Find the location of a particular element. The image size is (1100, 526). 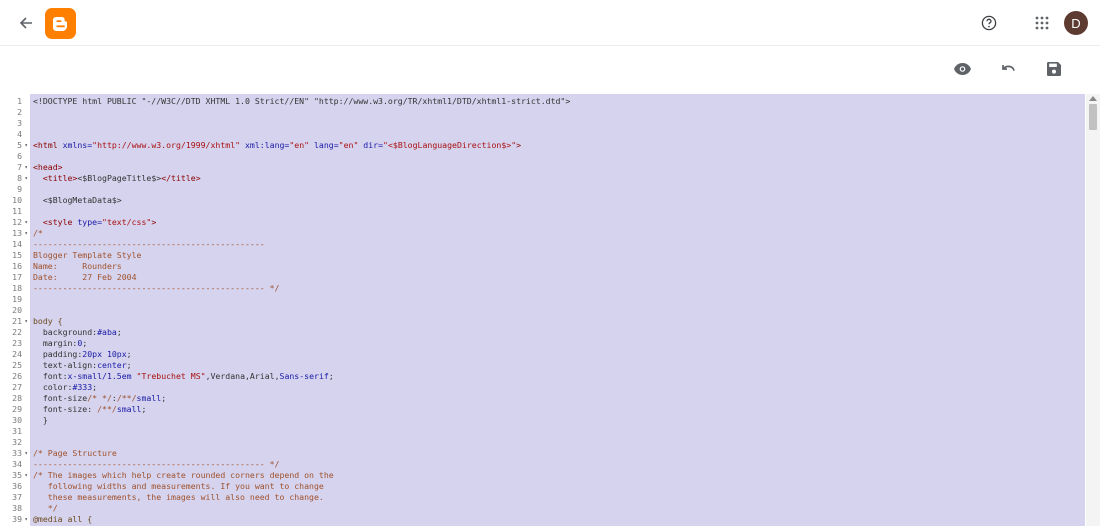

line-number: 38 is located at coordinates (15, 508).